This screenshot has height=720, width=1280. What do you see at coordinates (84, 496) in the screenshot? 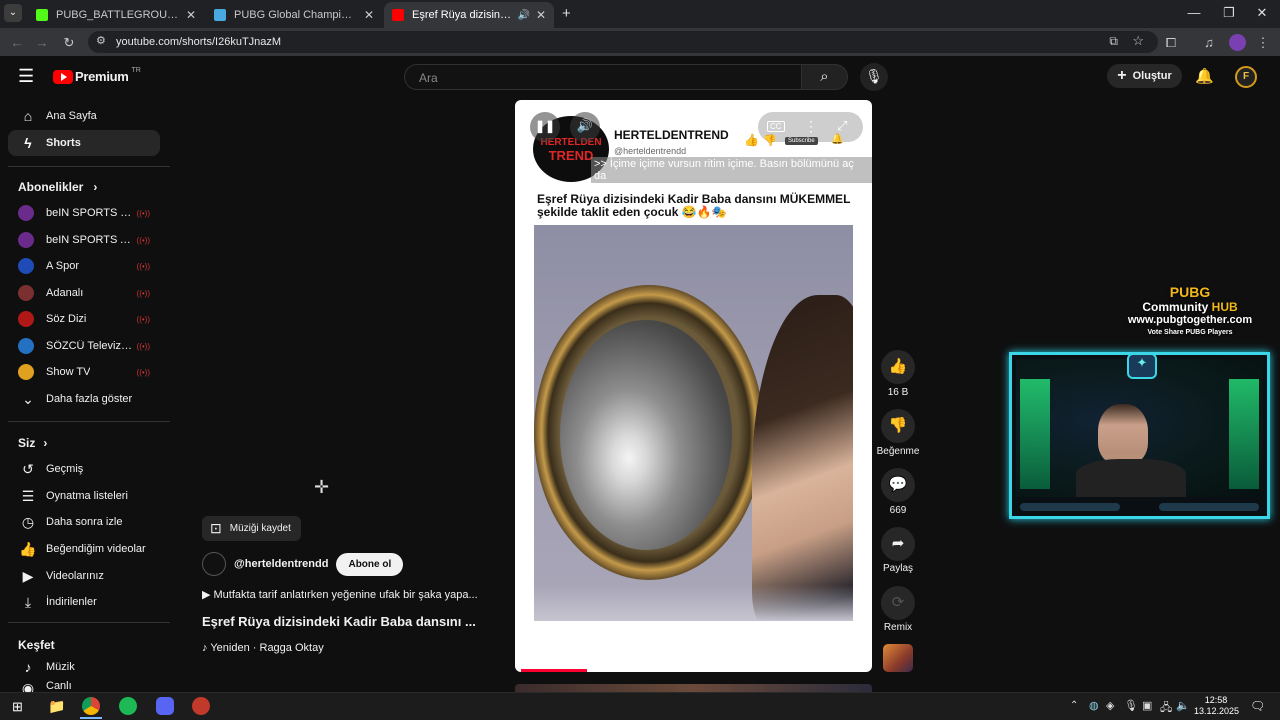
I see `sidebar-item-playlists: ☰ Oynatma listeleri` at bounding box center [84, 496].